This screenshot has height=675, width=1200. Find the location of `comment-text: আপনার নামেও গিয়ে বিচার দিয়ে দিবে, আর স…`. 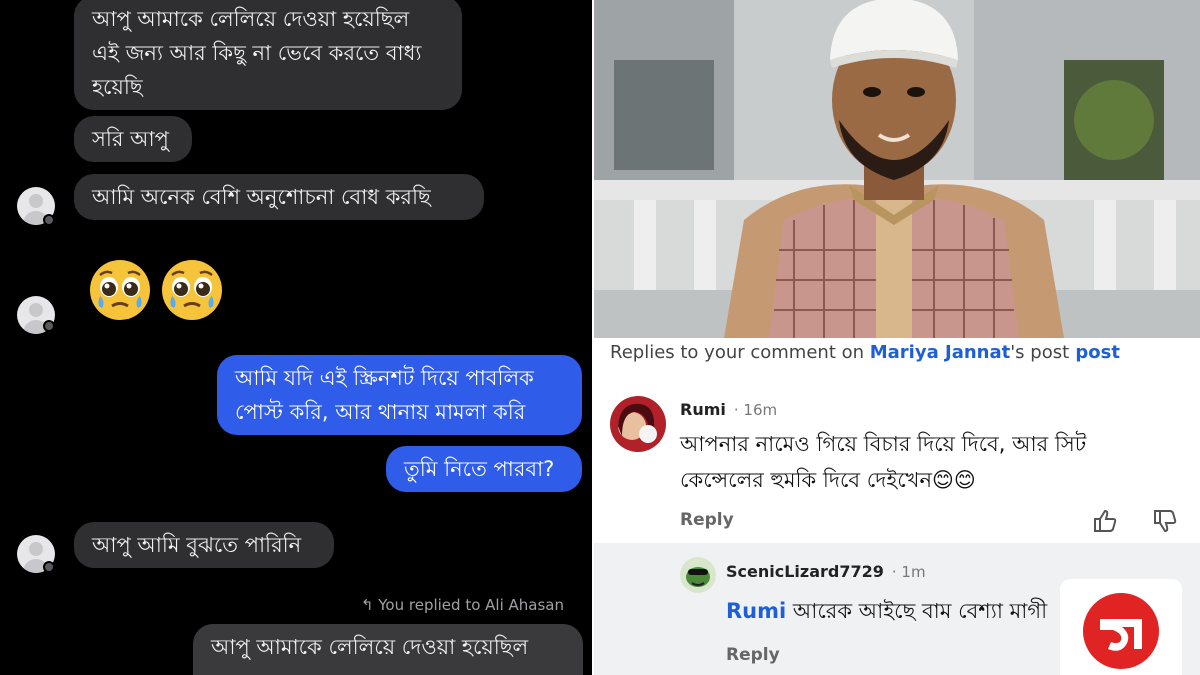

comment-text: আপনার নামেও গিয়ে বিচার দিয়ে দিবে, আর স… is located at coordinates (883, 462).